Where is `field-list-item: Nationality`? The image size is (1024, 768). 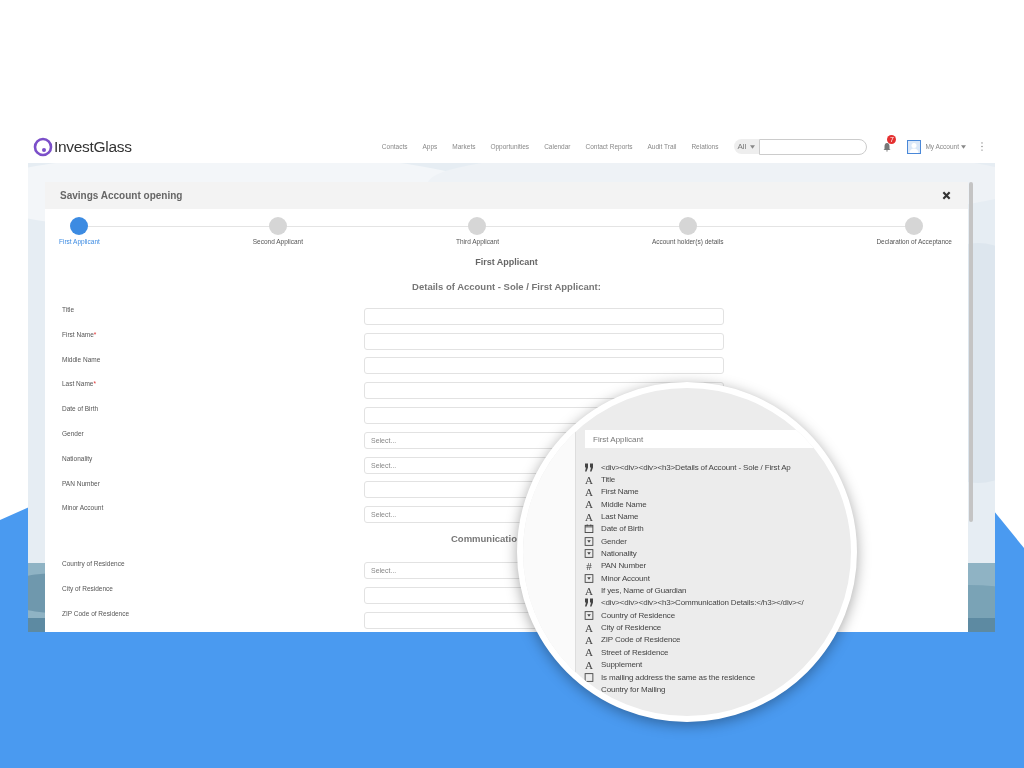 field-list-item: Nationality is located at coordinates (619, 554).